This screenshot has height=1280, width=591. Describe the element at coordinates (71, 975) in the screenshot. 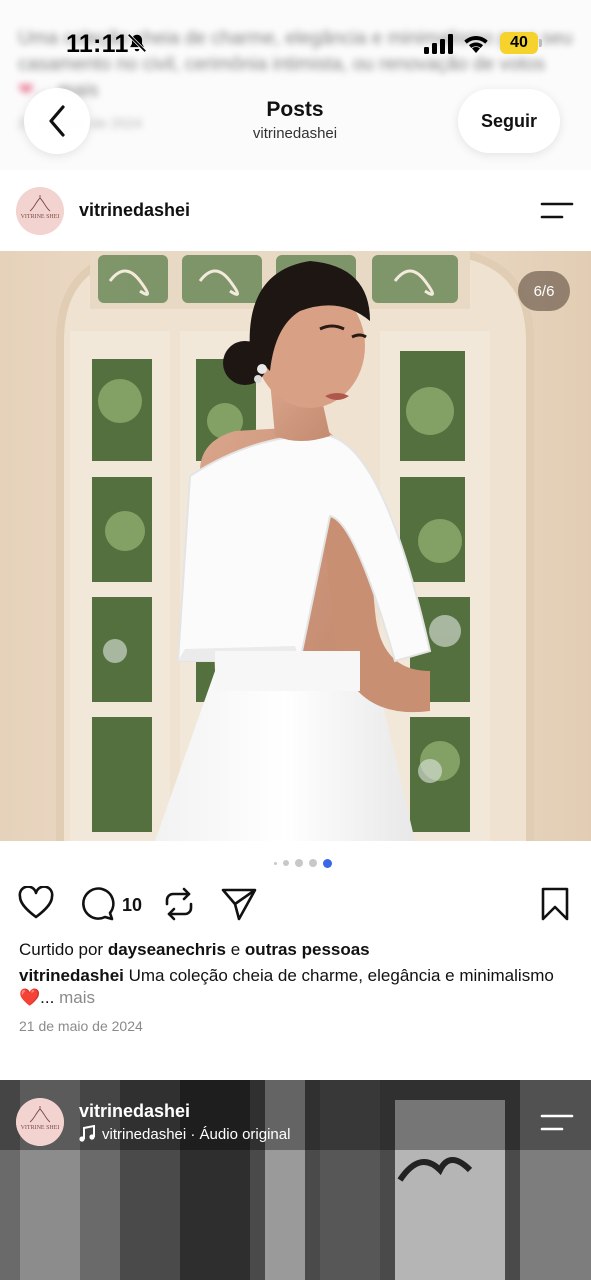

I see `caption-username: vitrinedashei` at that location.